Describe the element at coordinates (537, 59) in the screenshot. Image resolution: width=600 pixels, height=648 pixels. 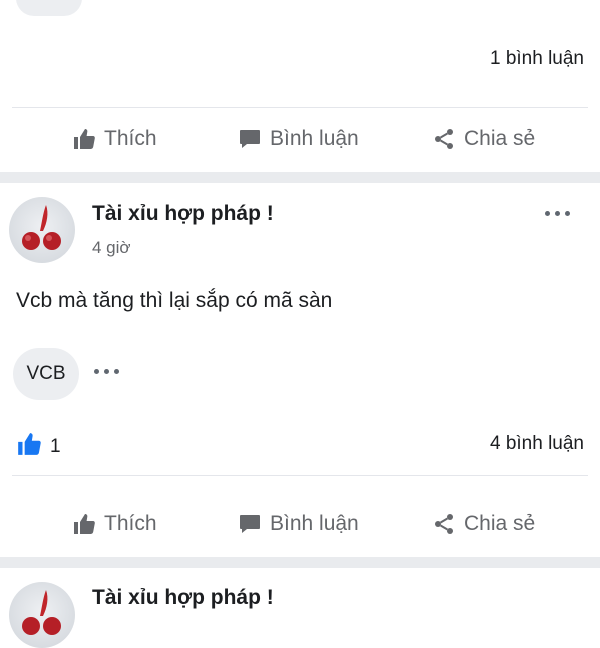
I see `top-post-comment-count: 1 bình luận` at that location.